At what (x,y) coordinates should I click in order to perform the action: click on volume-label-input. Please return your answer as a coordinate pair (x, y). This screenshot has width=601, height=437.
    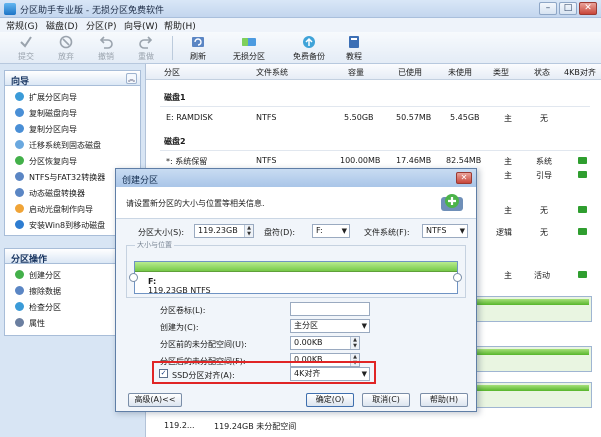
    Looking at the image, I should click on (330, 309).